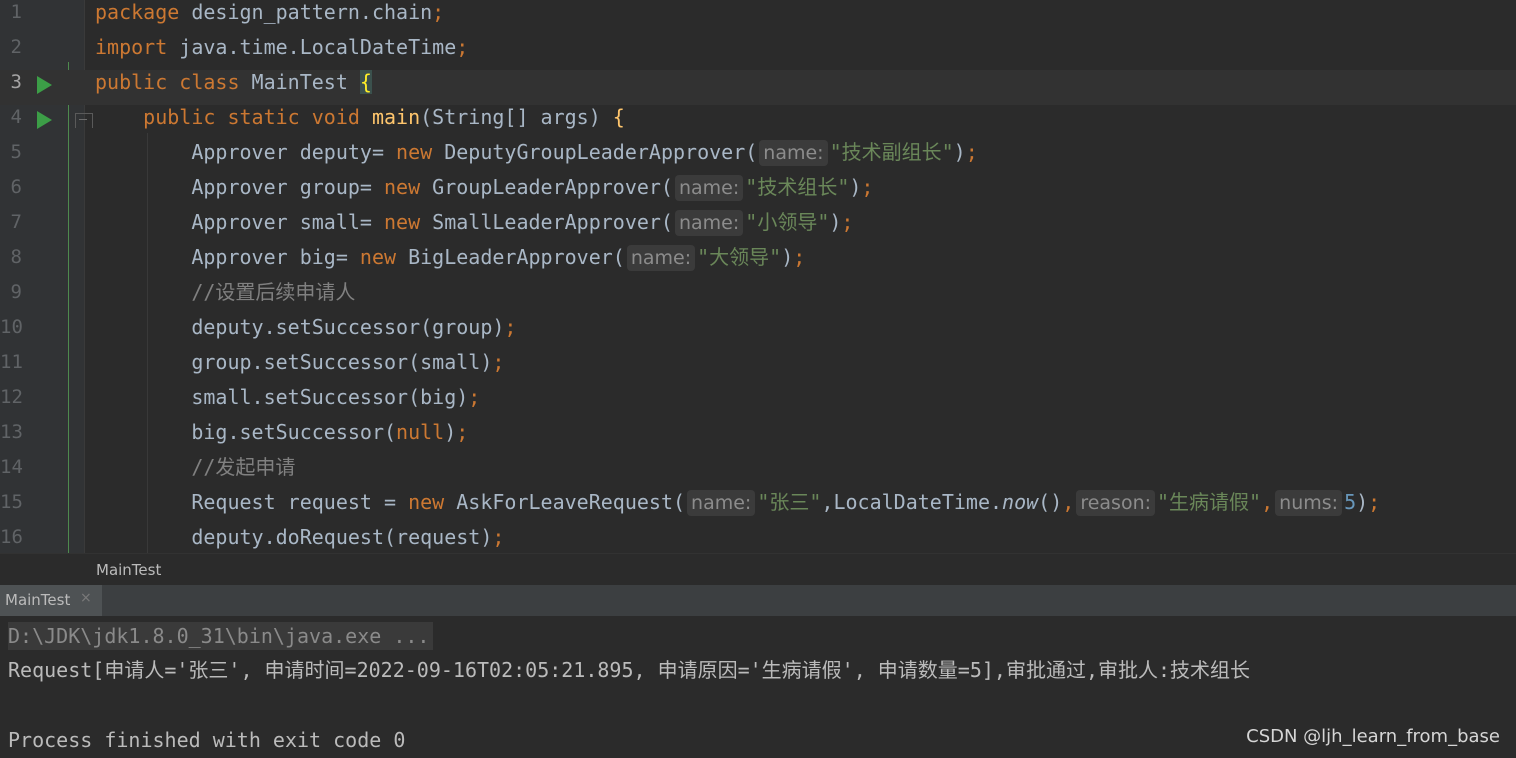  Describe the element at coordinates (128, 570) in the screenshot. I see `breadcrumb: MainTest` at that location.